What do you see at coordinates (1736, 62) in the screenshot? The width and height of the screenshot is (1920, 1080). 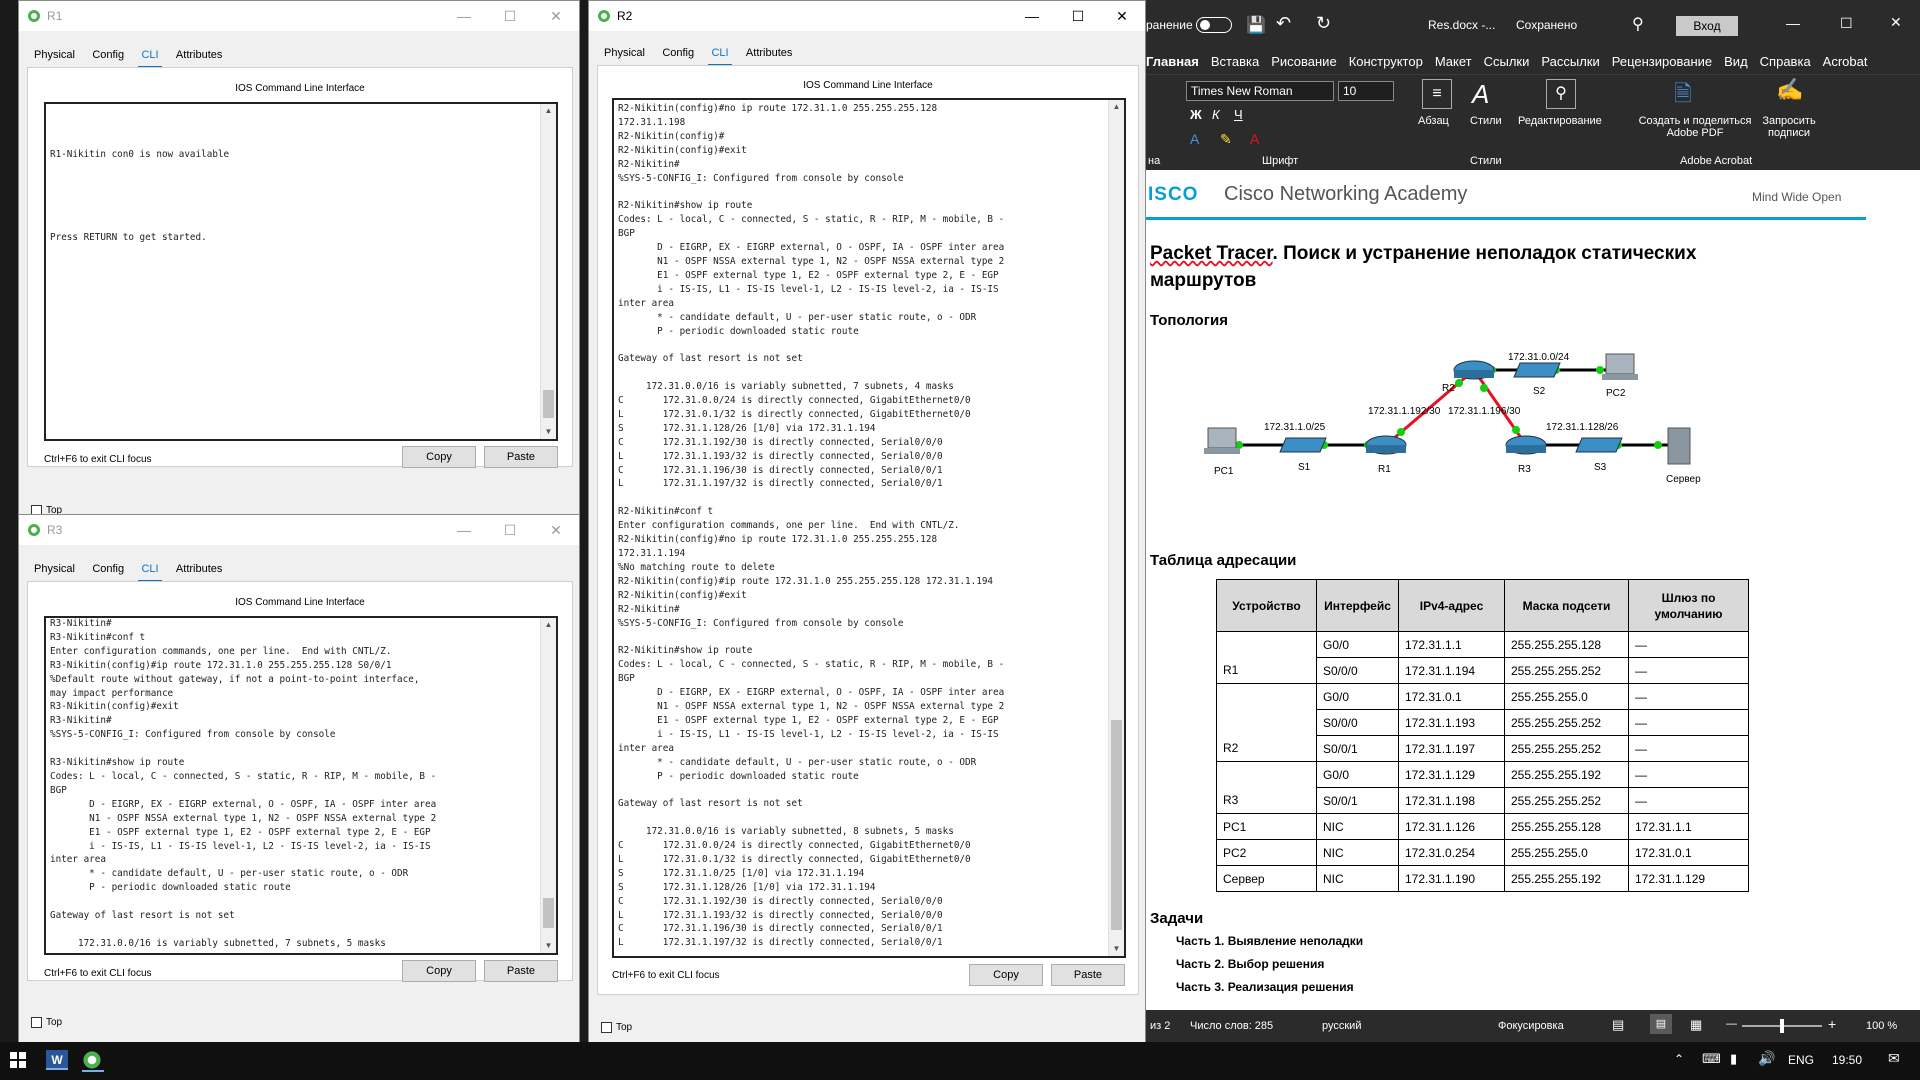 I see `ribbon-tab-view: Вид` at bounding box center [1736, 62].